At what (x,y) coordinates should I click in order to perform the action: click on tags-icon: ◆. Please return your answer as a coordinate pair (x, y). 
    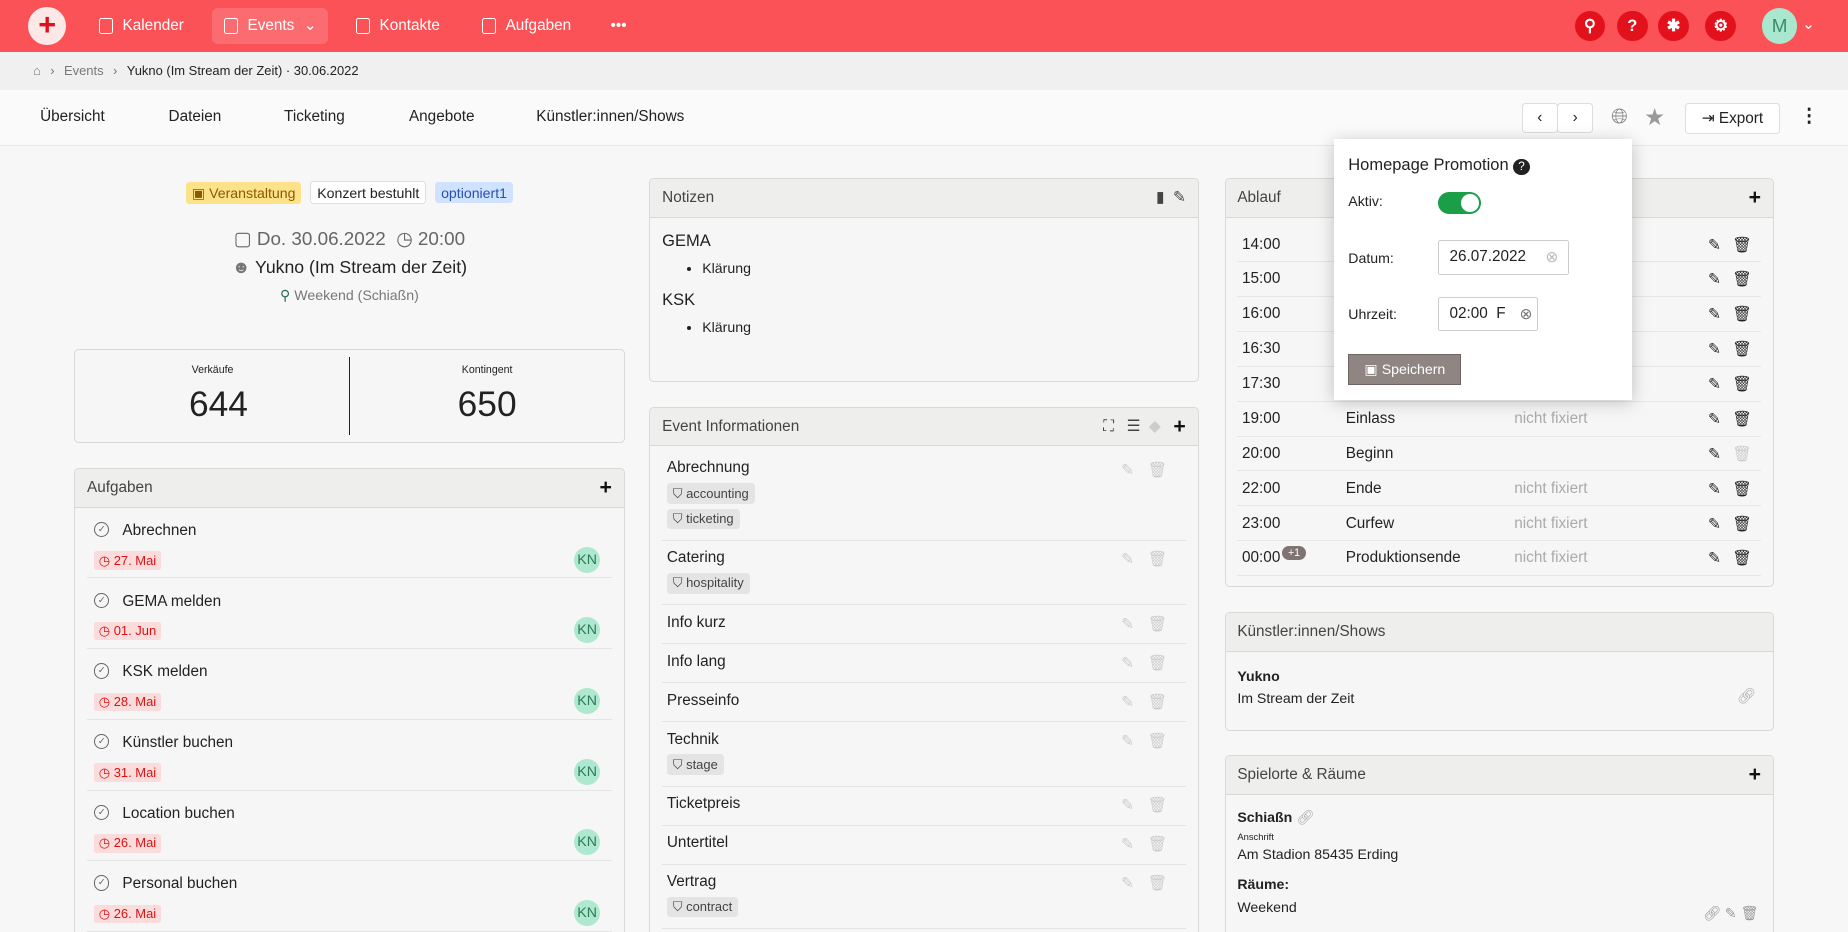
    Looking at the image, I should click on (1155, 426).